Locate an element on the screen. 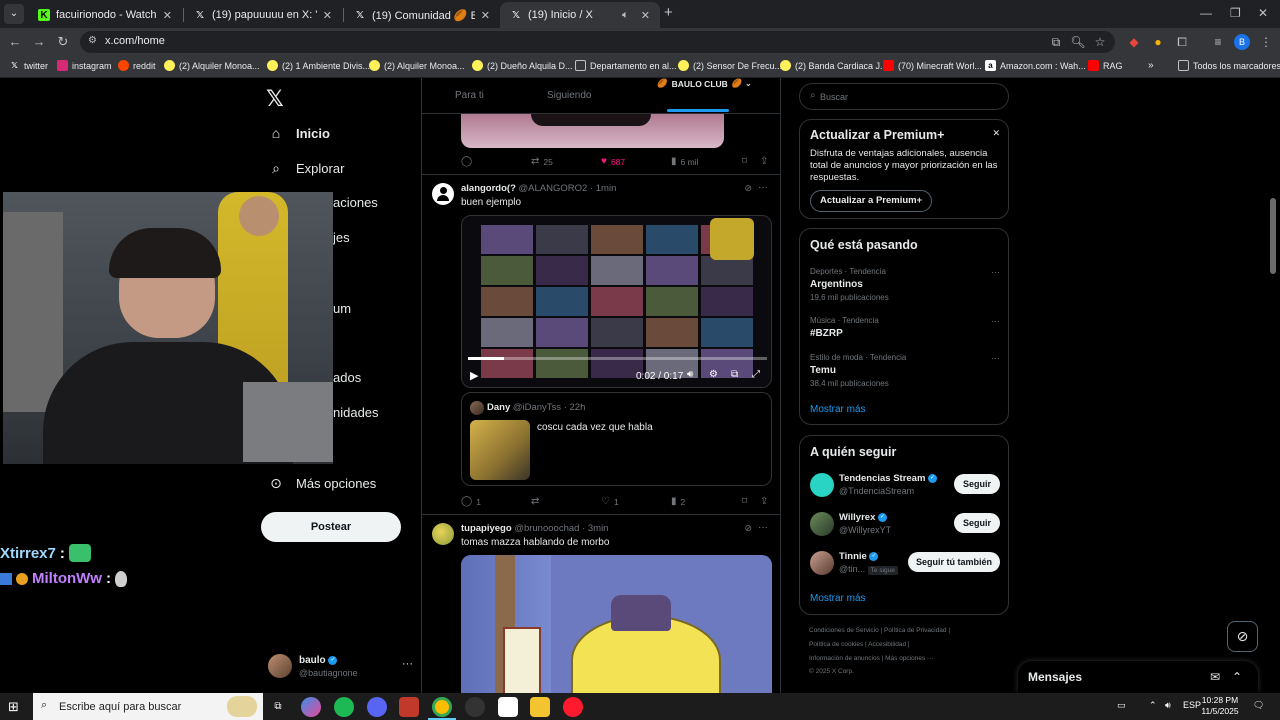  keyboard-icon: ▭ is located at coordinates (1121, 705).